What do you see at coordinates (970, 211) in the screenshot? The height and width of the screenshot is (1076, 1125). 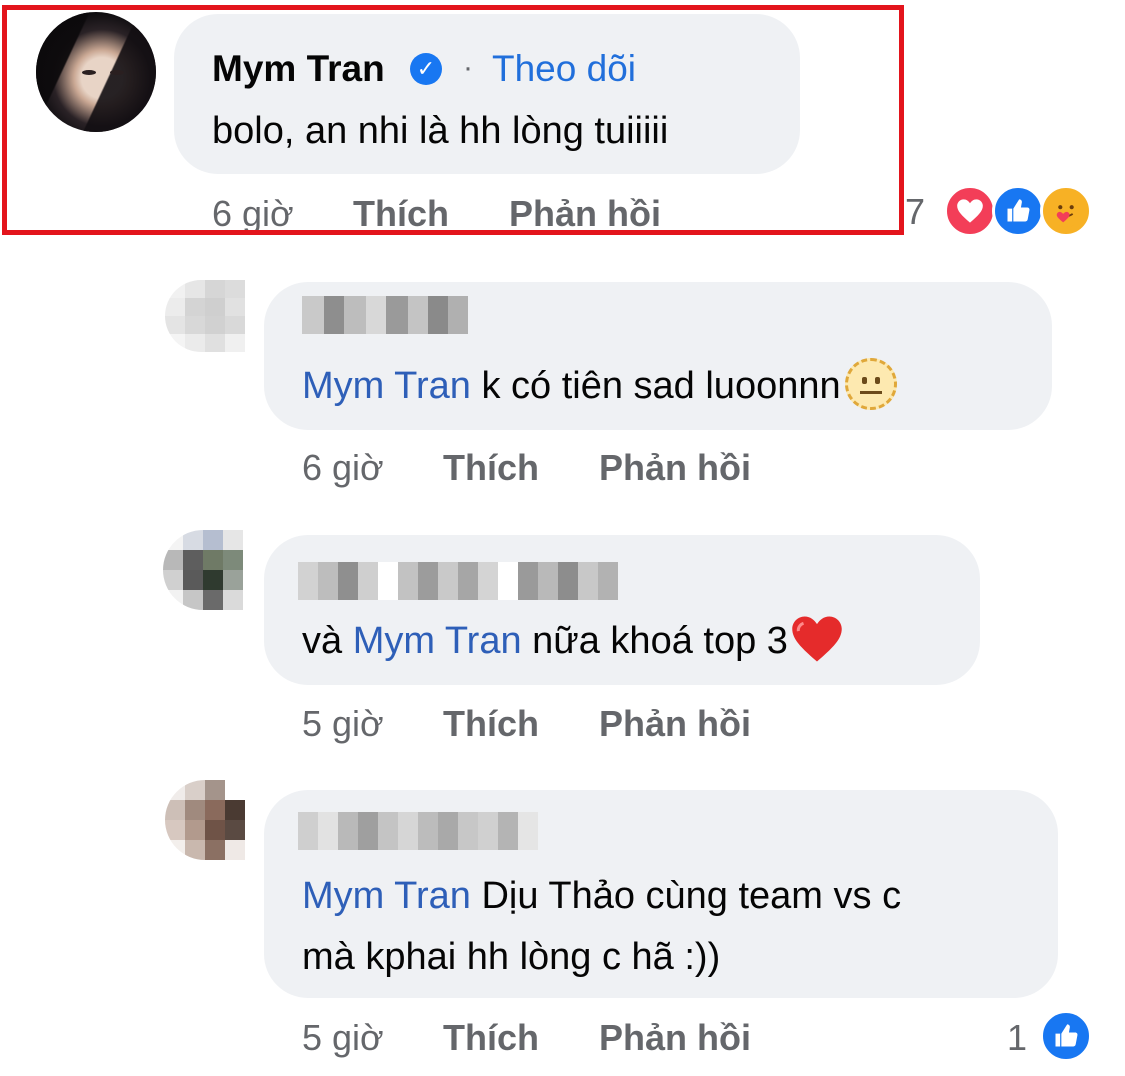 I see `love-icon` at bounding box center [970, 211].